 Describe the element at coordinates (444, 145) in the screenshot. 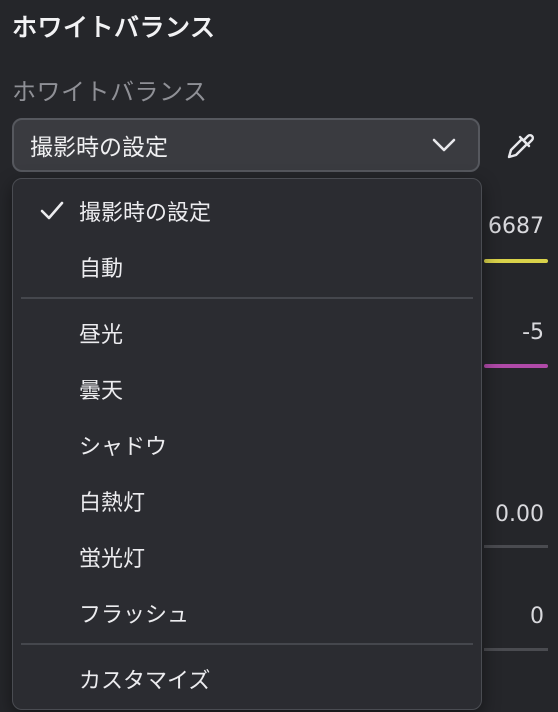

I see `chevron-down-icon` at that location.